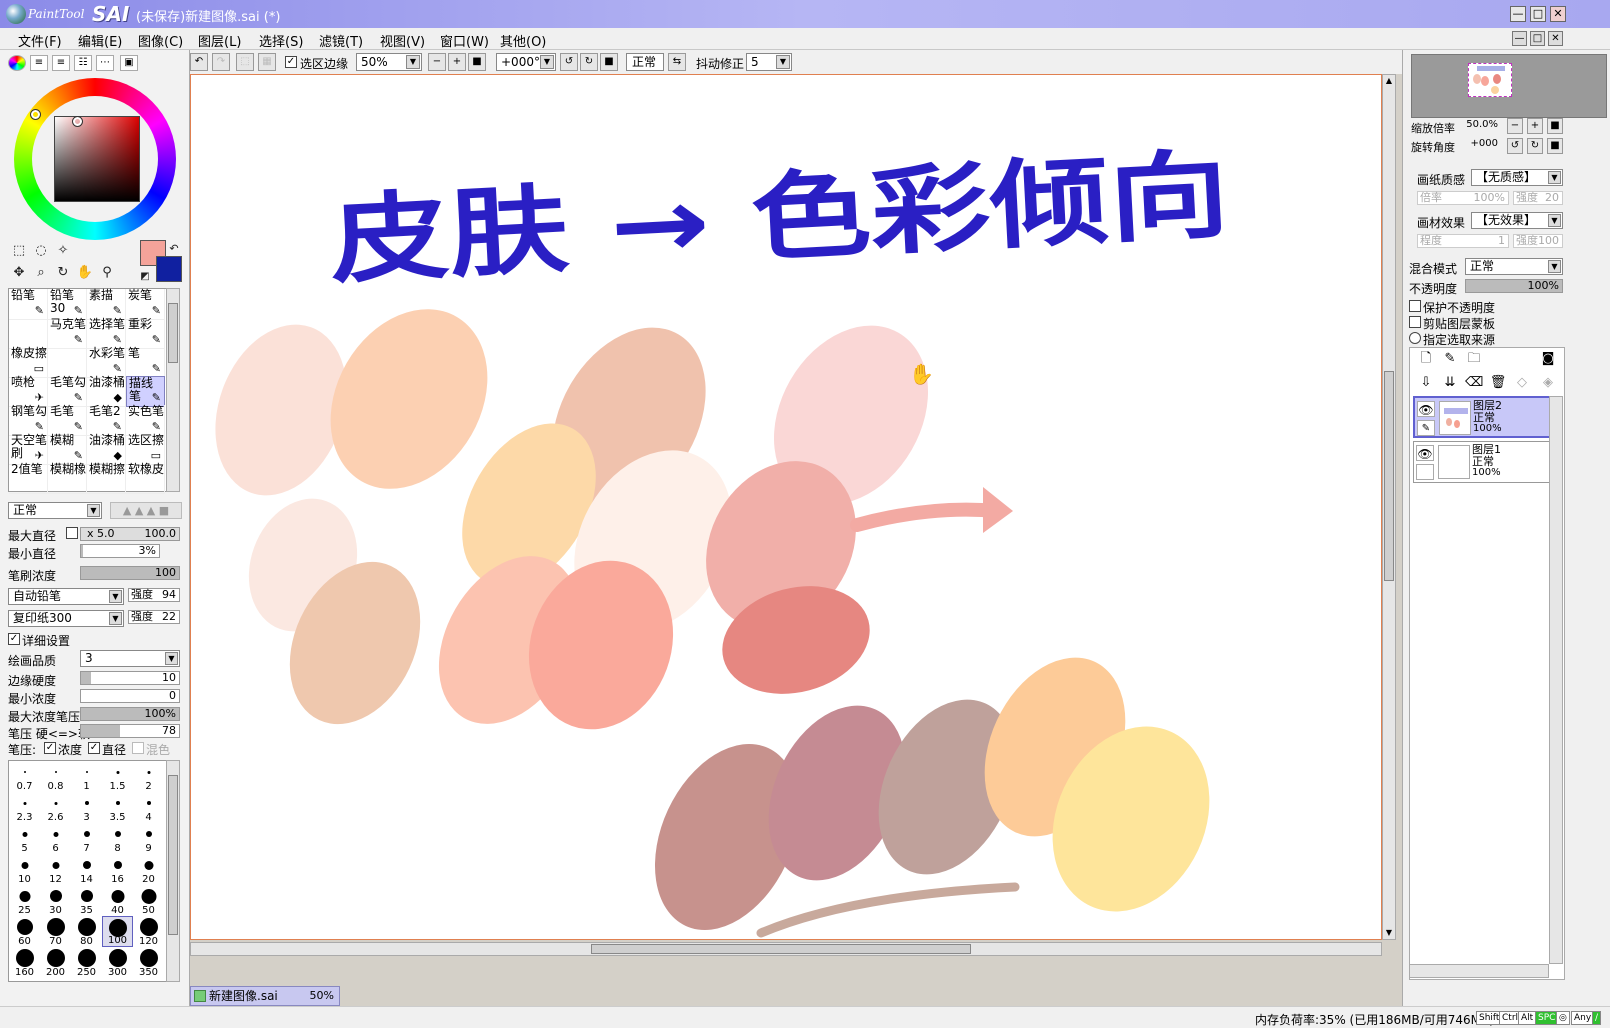 Image resolution: width=1610 pixels, height=1028 pixels. What do you see at coordinates (28, 304) in the screenshot?
I see `brush-slot: 铅笔 ✎` at bounding box center [28, 304].